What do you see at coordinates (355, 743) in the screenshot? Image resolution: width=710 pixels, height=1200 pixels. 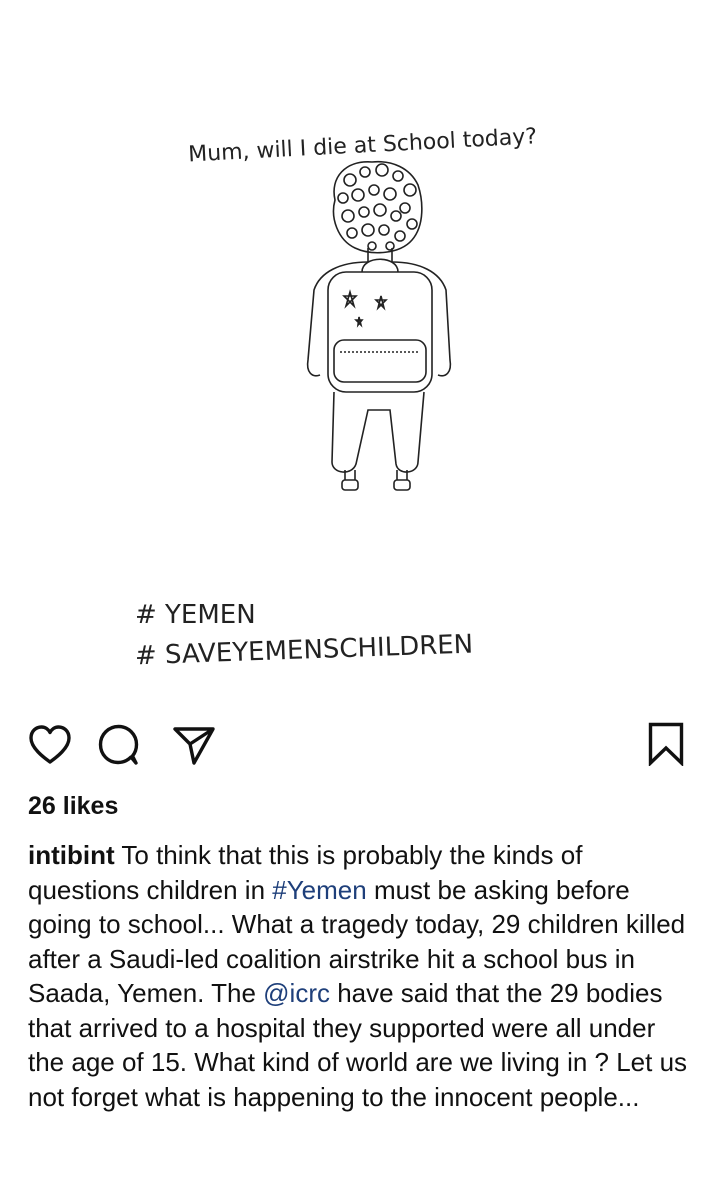 I see `post-action-bar` at bounding box center [355, 743].